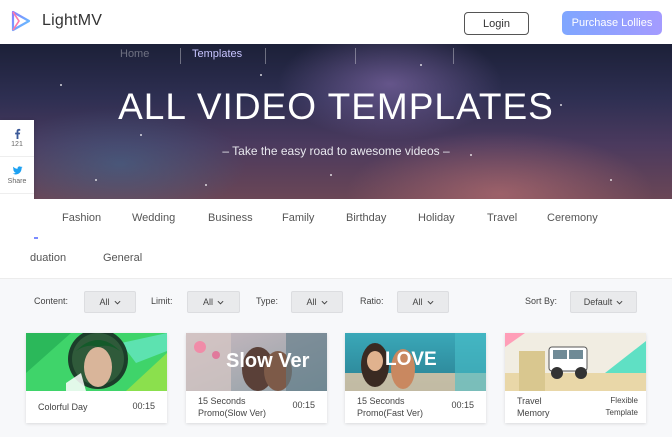 The height and width of the screenshot is (437, 672). What do you see at coordinates (21, 21) in the screenshot?
I see `lightmv-logo-icon` at bounding box center [21, 21].